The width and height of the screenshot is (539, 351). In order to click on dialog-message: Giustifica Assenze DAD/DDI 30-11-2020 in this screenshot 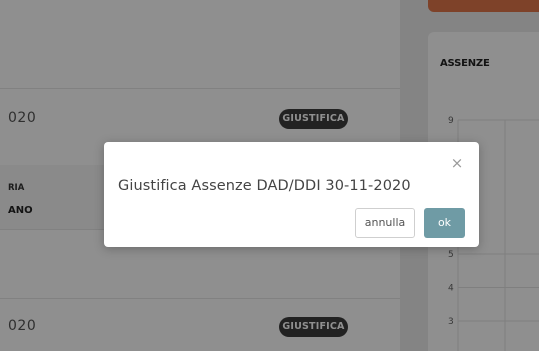, I will do `click(264, 186)`.